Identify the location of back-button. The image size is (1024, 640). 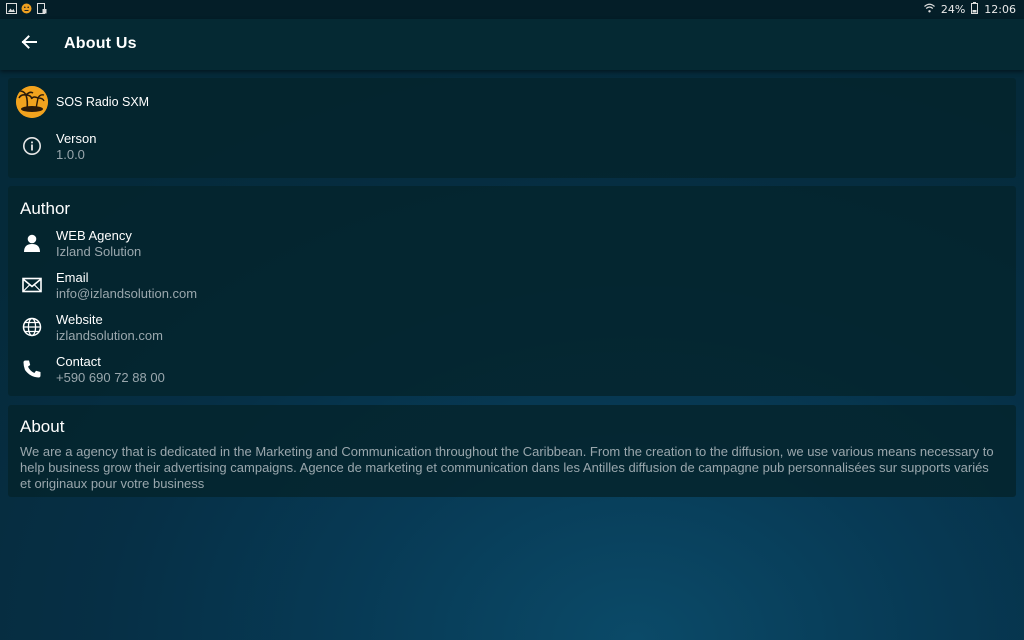
(29, 44).